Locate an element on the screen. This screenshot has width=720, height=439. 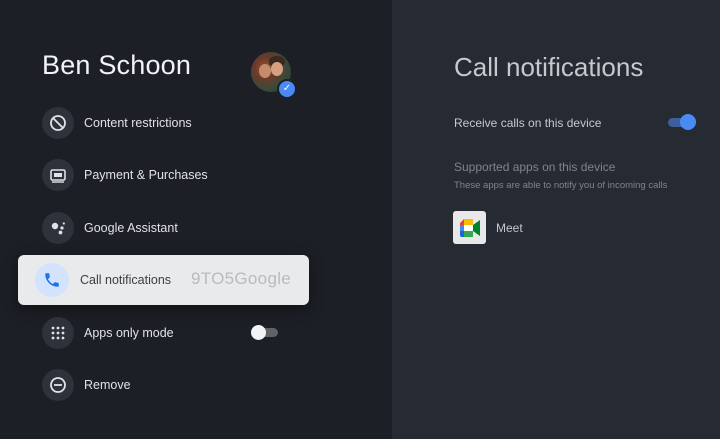
profile-name: Ben Schoon is located at coordinates (117, 65).